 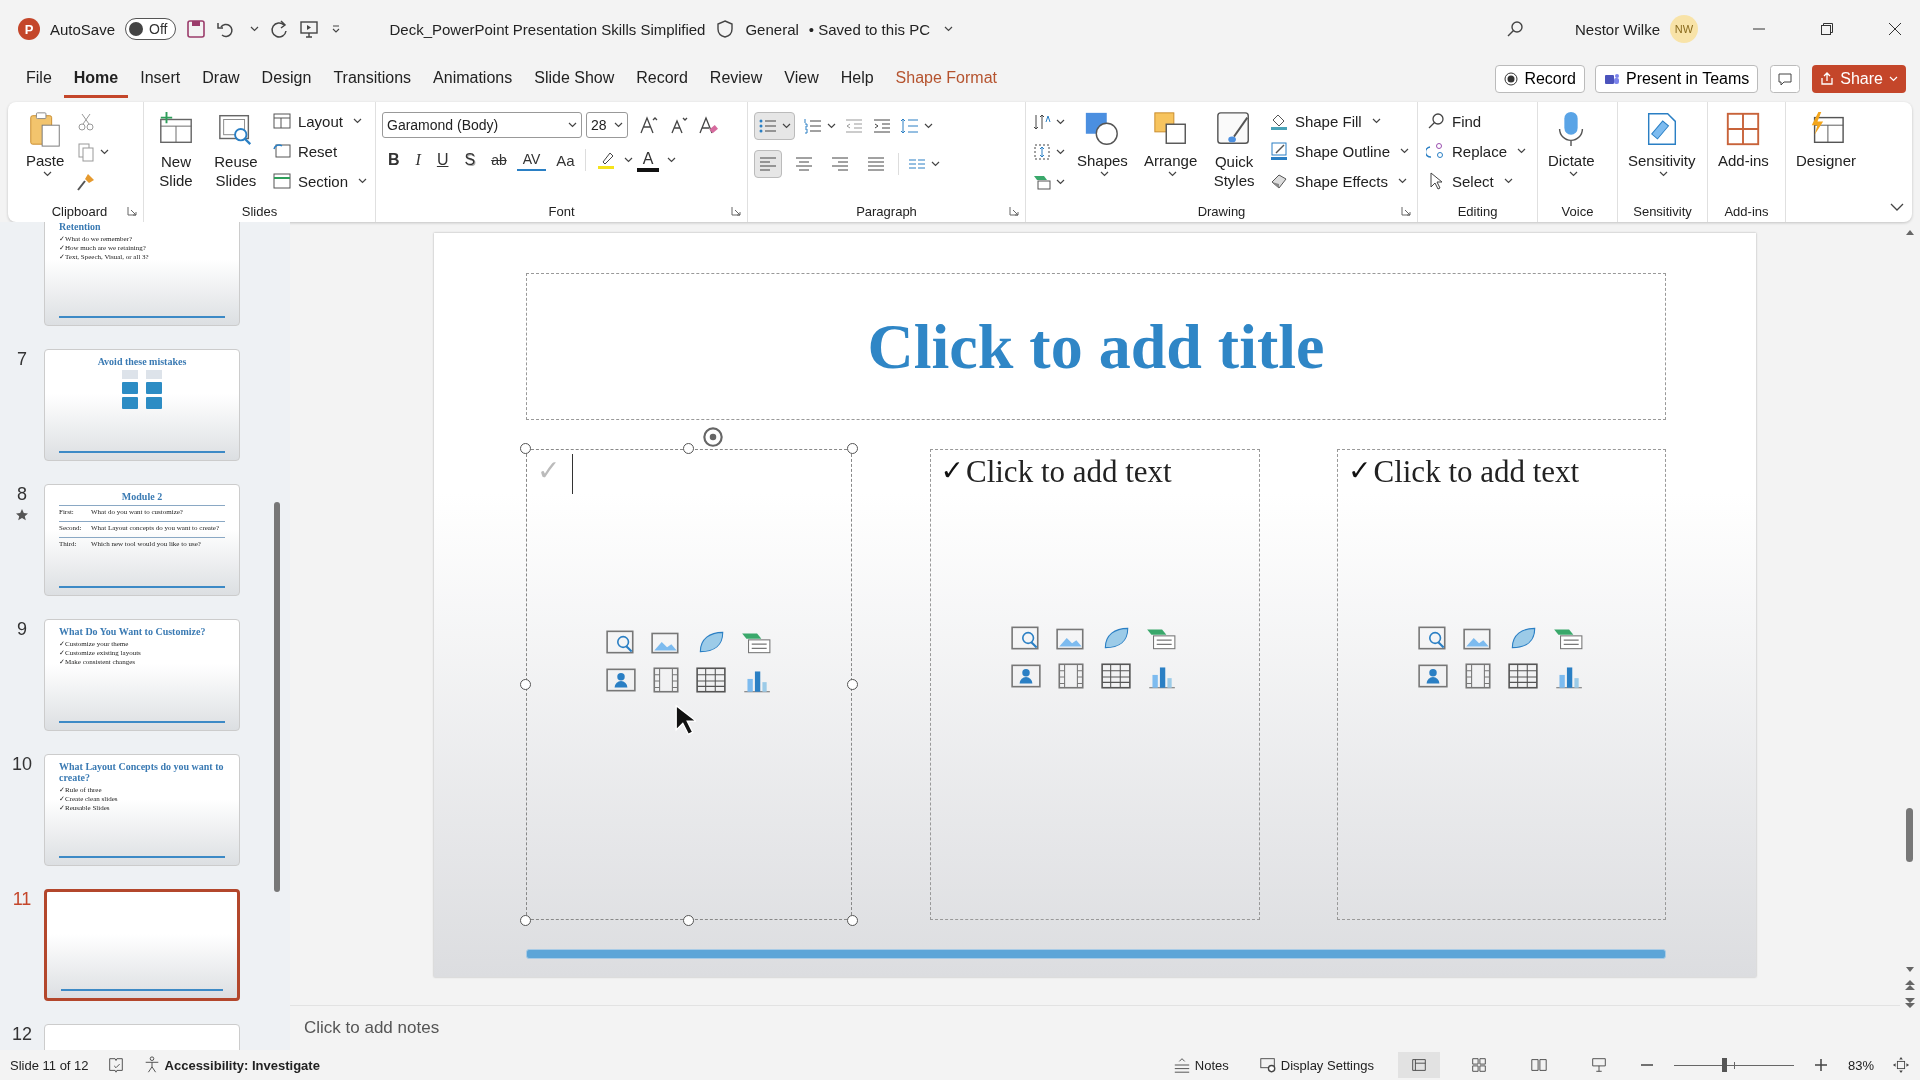 I want to click on previous-slide-icon, so click(x=1910, y=985).